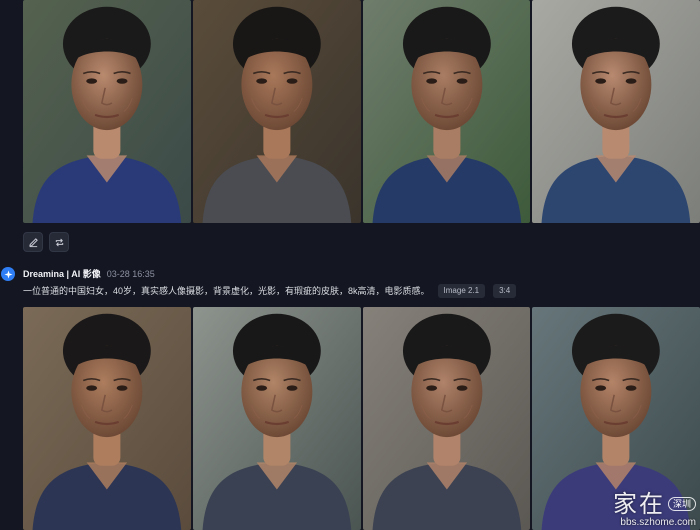 The height and width of the screenshot is (530, 700). I want to click on generation-meta: Dreamina | AI 影像 03-28 16:35, so click(89, 274).